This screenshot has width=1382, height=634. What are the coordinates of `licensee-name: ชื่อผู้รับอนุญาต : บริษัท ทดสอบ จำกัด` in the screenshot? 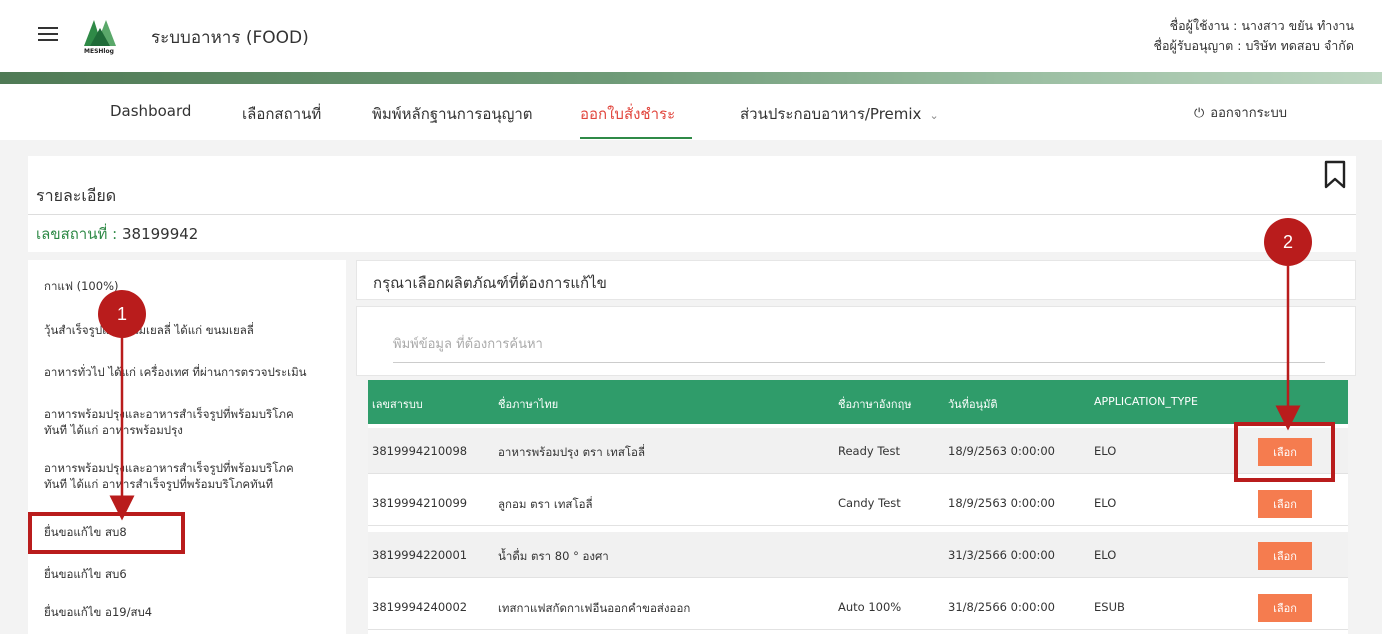 It's located at (1254, 45).